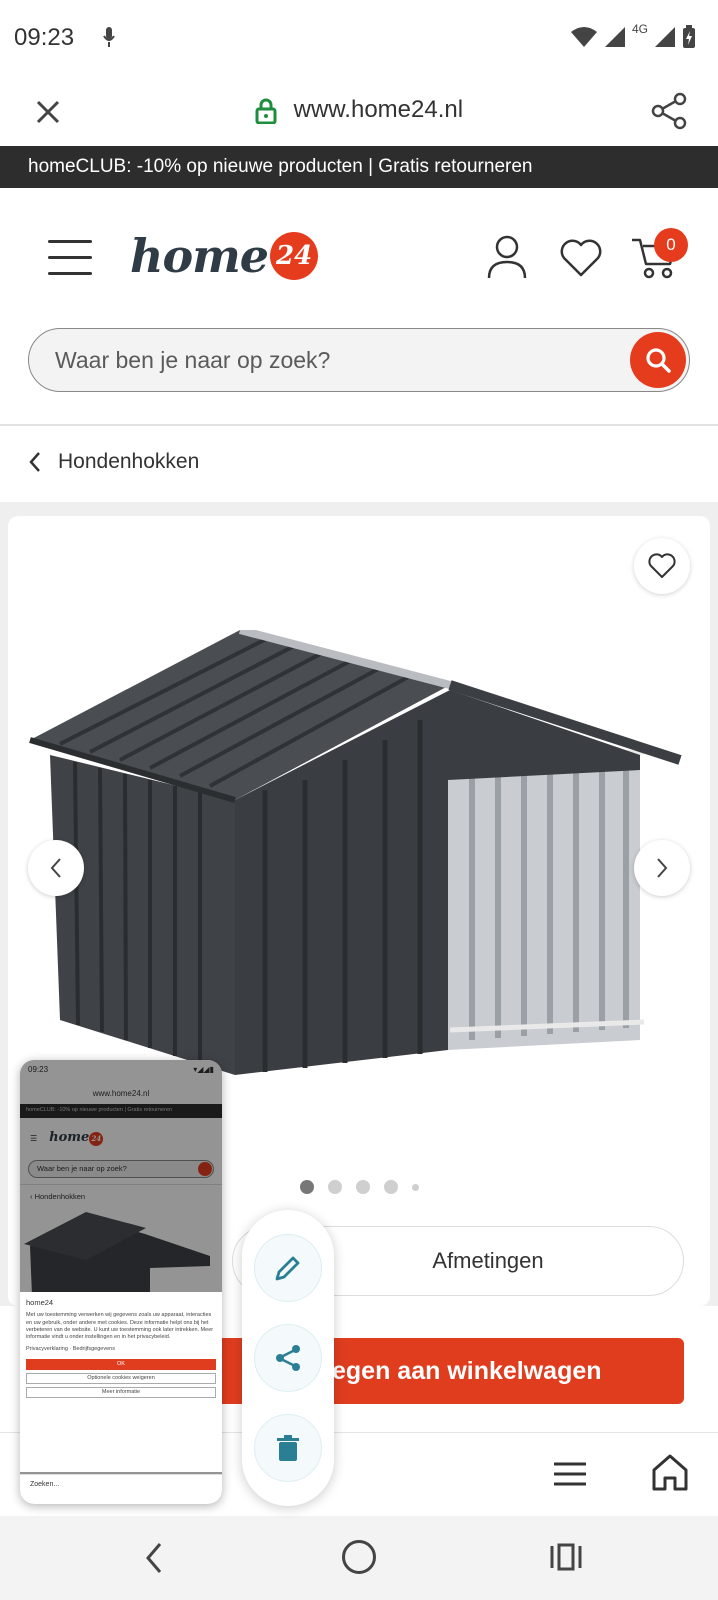 The height and width of the screenshot is (1600, 718). Describe the element at coordinates (614, 37) in the screenshot. I see `signal-icon` at that location.